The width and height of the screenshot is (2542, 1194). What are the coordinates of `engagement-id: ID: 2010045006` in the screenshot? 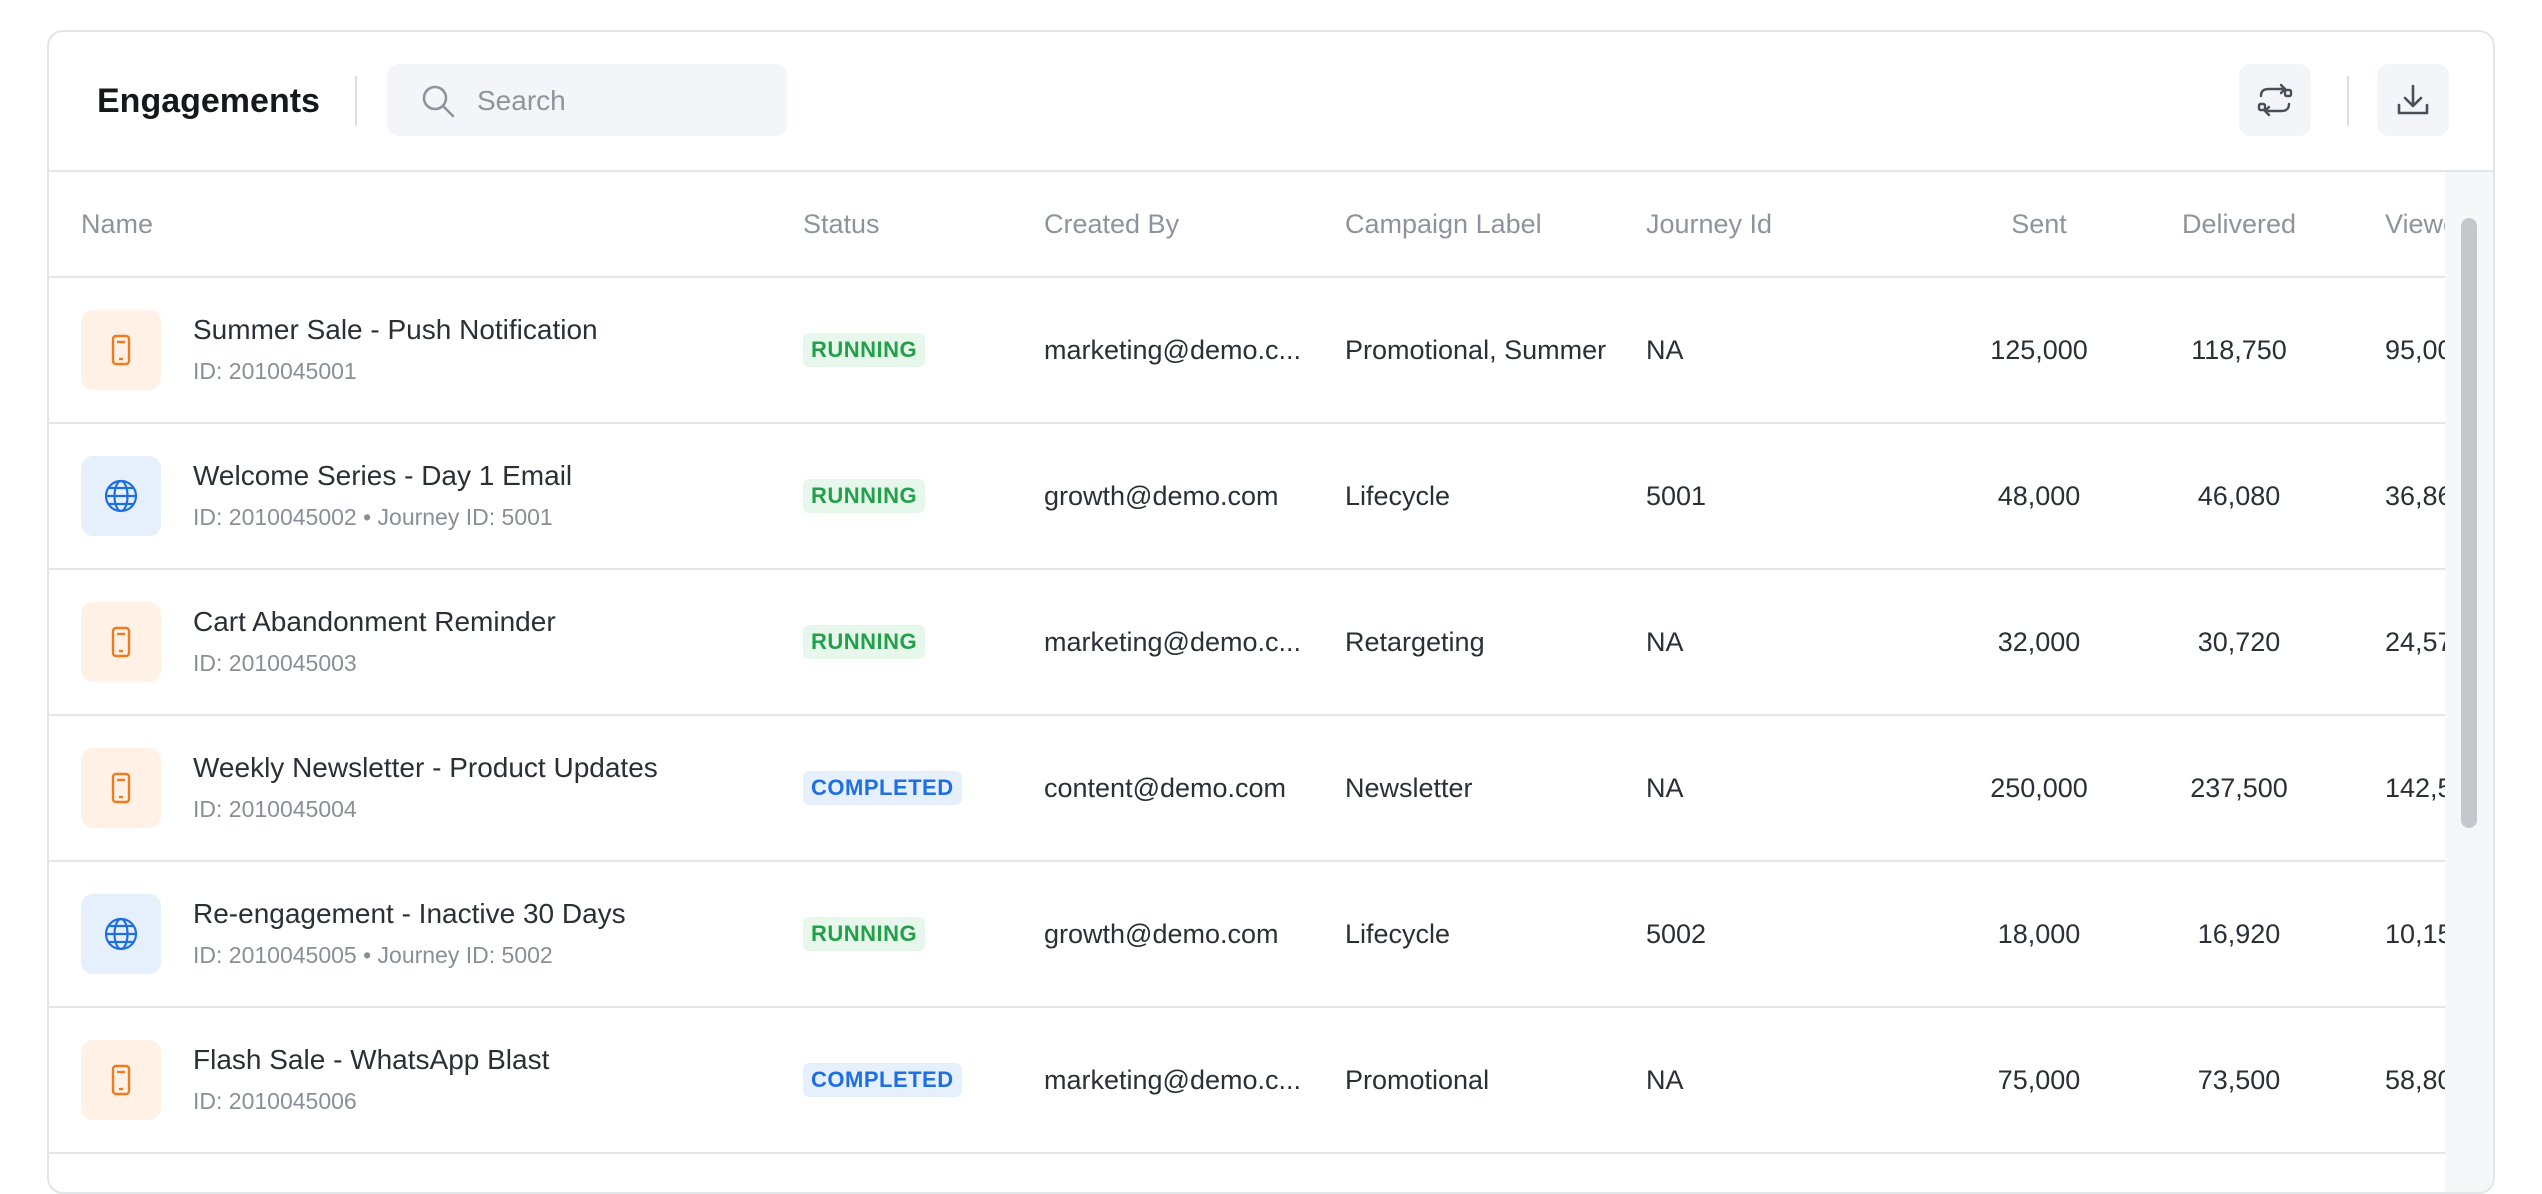 It's located at (275, 1101).